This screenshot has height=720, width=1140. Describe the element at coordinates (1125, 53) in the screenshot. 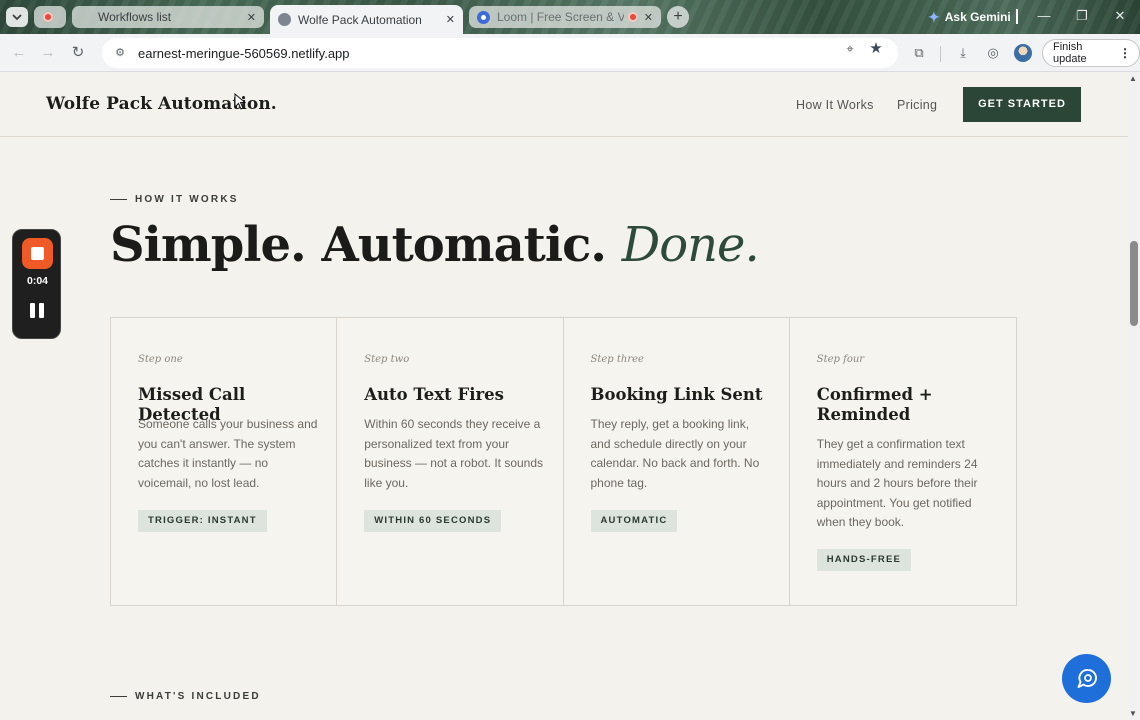

I see `more-menu-icon: ⋮` at that location.